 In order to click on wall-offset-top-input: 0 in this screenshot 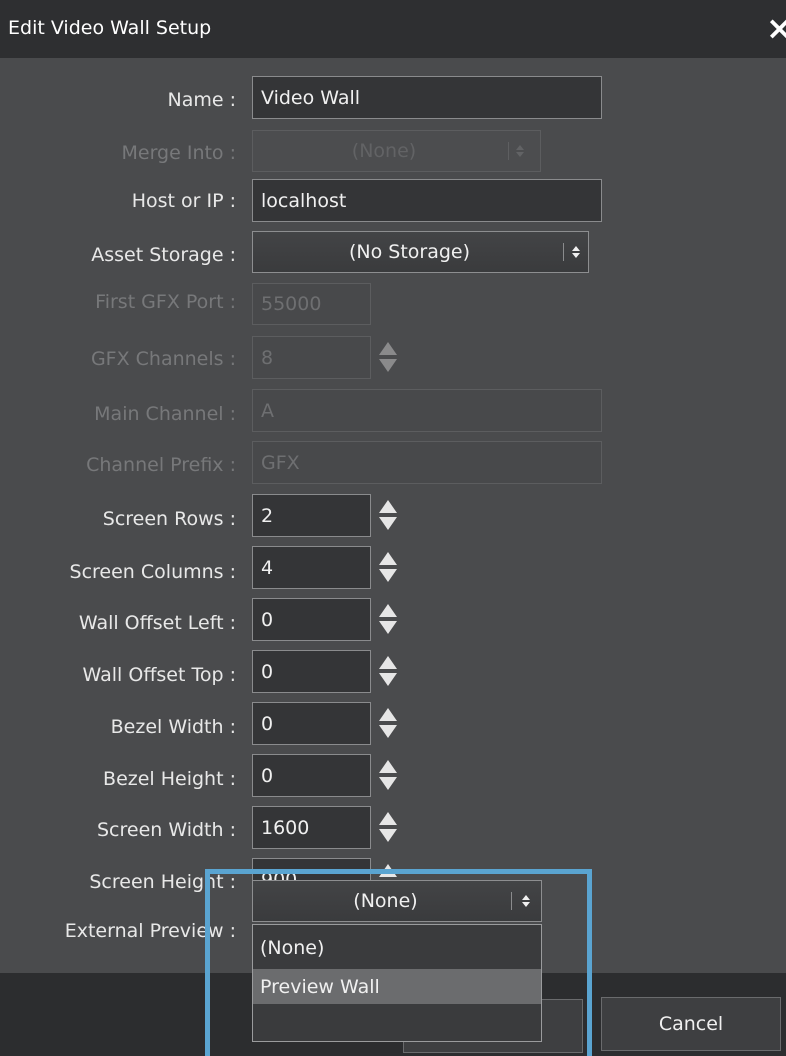, I will do `click(311, 671)`.